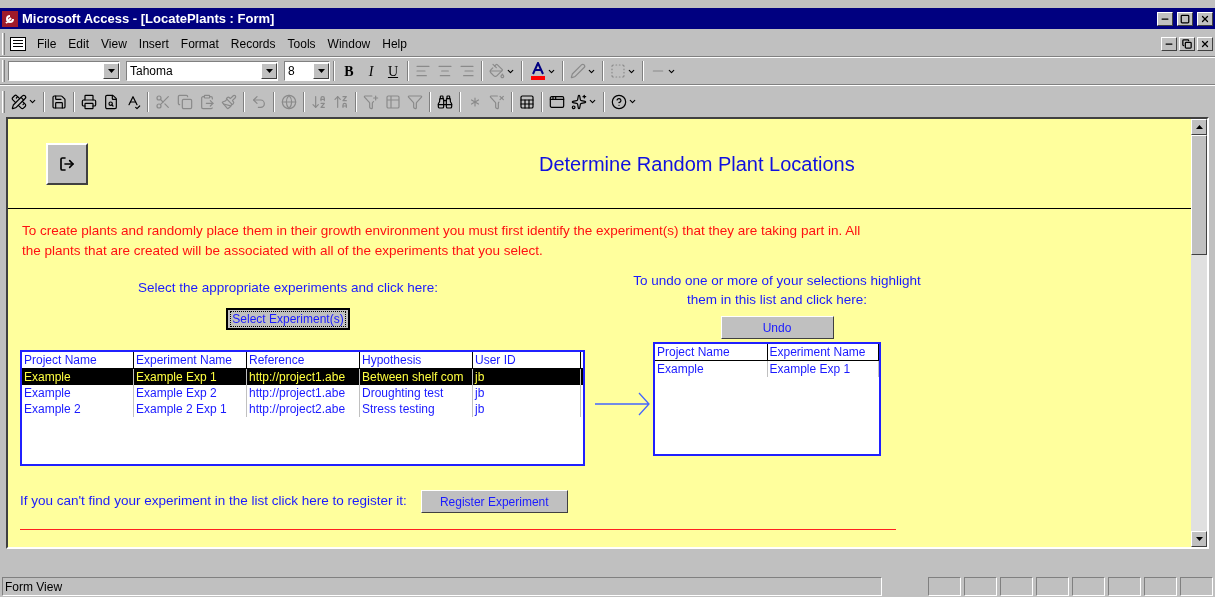 Image resolution: width=1215 pixels, height=597 pixels. Describe the element at coordinates (307, 71) in the screenshot. I see `font-size-dropdown: 8` at that location.